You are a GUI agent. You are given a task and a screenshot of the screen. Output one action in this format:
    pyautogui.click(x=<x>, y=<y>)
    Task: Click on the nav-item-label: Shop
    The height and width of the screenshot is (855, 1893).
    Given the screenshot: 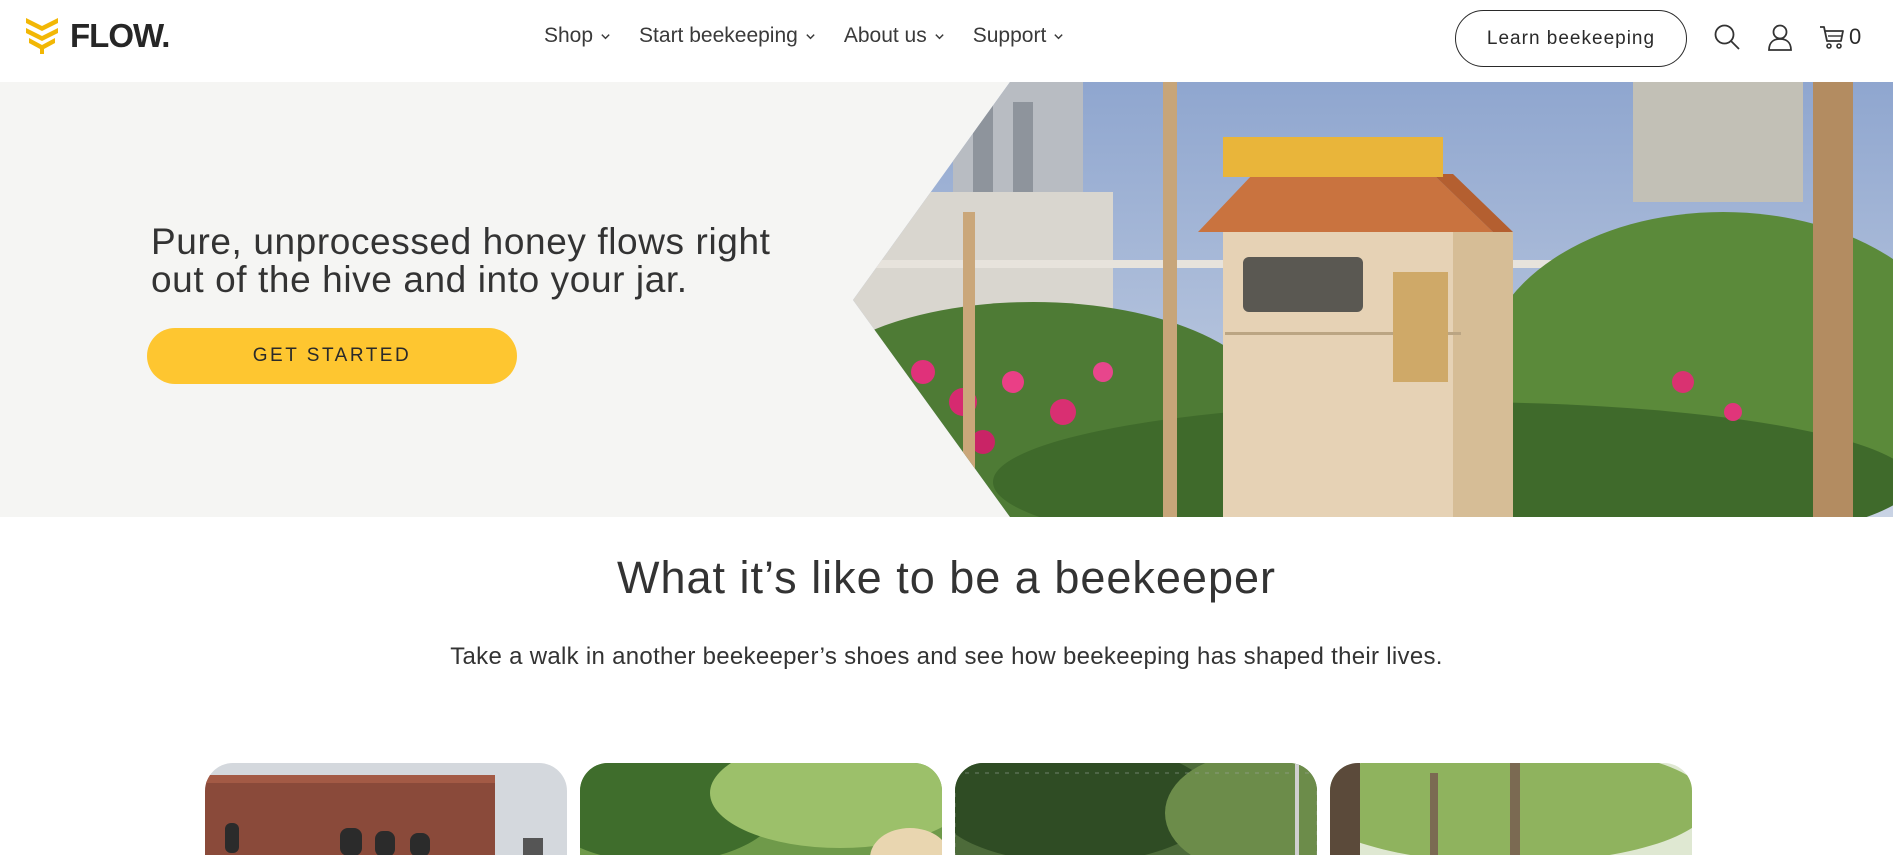 What is the action you would take?
    pyautogui.click(x=569, y=35)
    